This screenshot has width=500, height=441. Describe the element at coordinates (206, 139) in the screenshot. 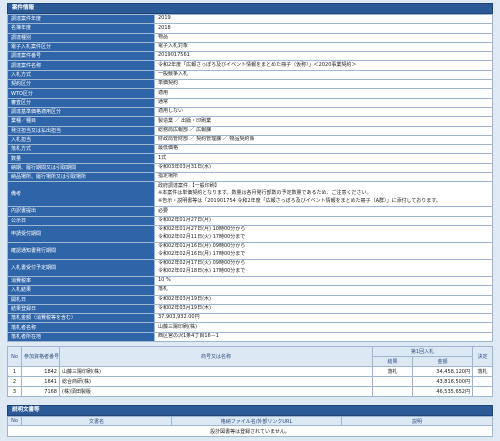

I see `info-value-line: 財政局管財部 ／ 契約管理課 ／ 物品契約係` at that location.